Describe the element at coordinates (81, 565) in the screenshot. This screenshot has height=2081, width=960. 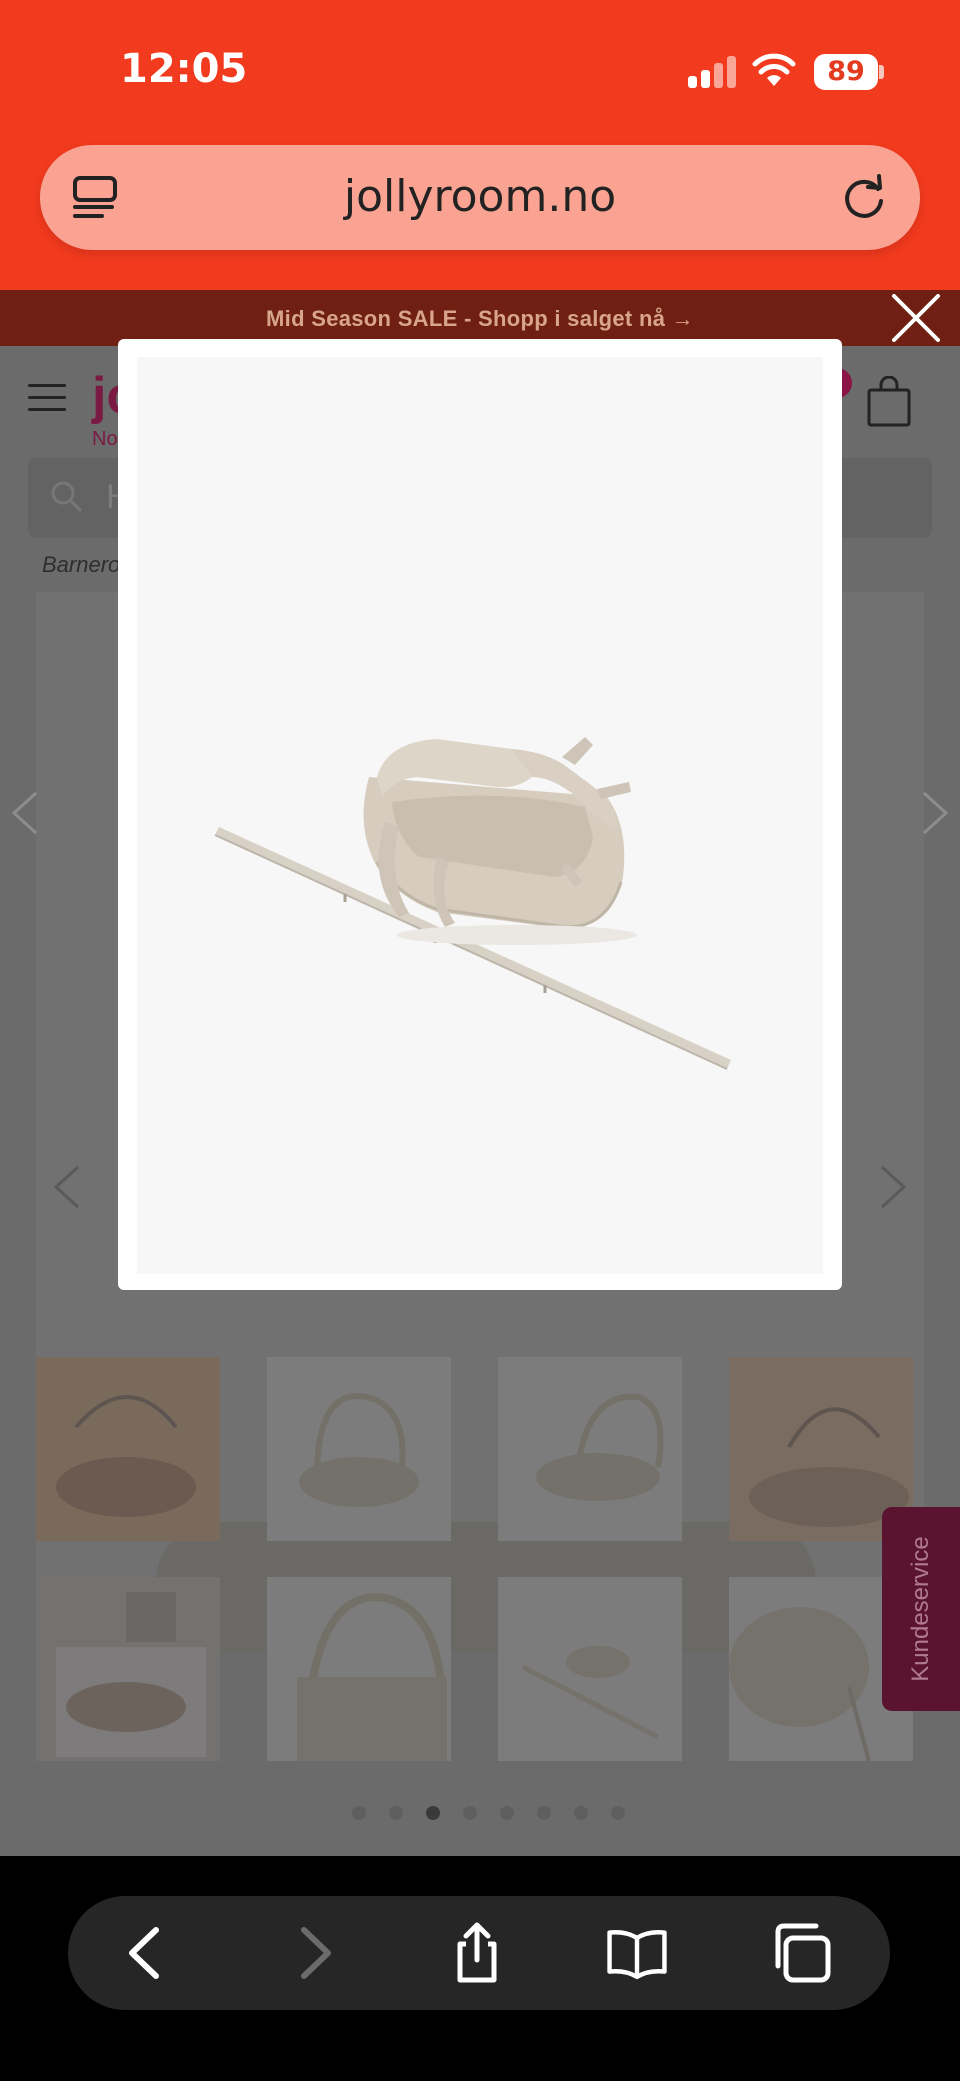
I see `breadcrumb: Barnero` at that location.